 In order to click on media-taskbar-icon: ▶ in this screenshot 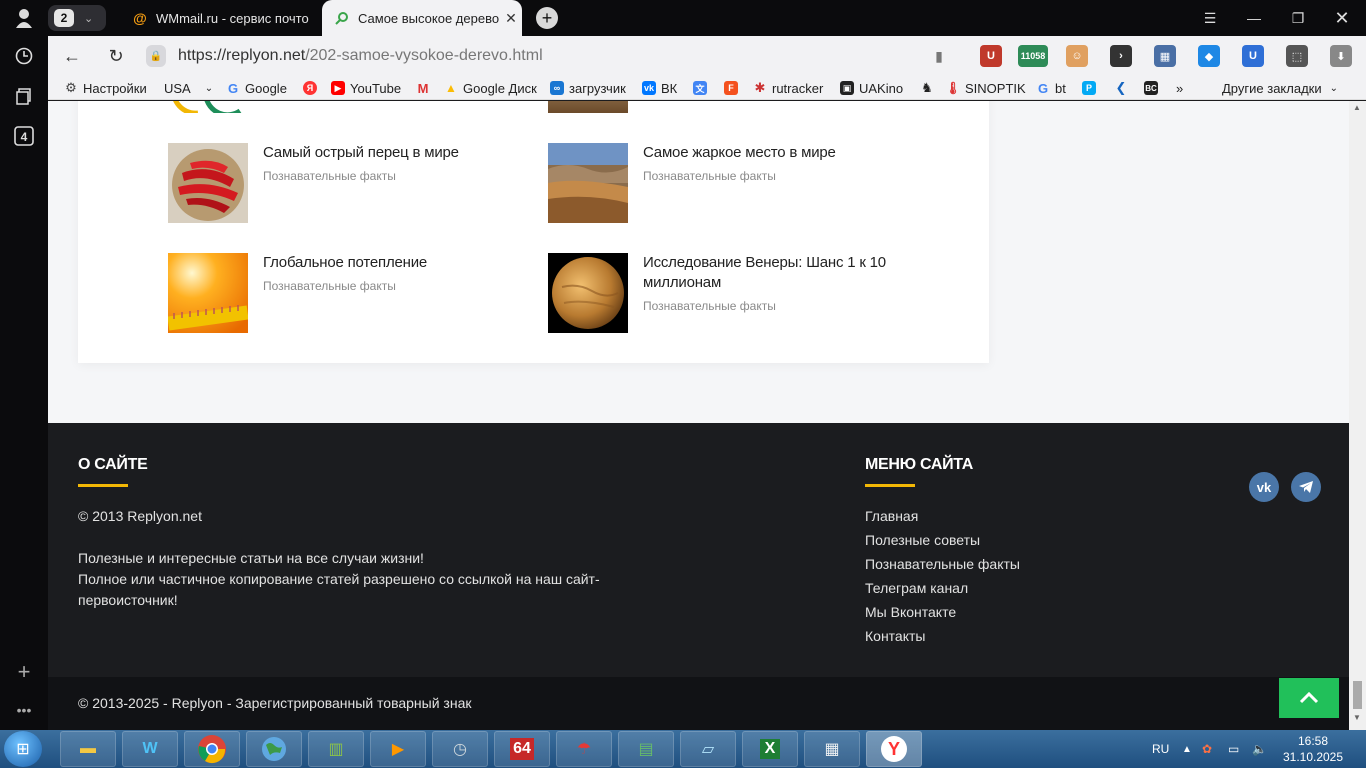, I will do `click(398, 749)`.